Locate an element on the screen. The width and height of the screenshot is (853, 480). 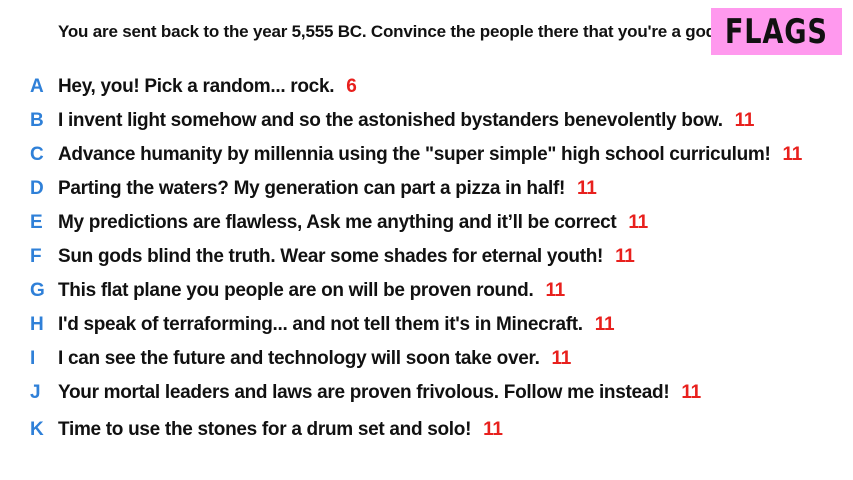
answer-letter: E is located at coordinates (36, 222).